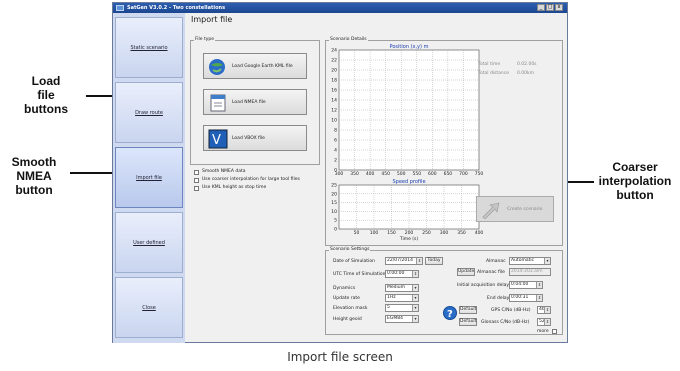  I want to click on x-tick-label: 100, so click(374, 233).